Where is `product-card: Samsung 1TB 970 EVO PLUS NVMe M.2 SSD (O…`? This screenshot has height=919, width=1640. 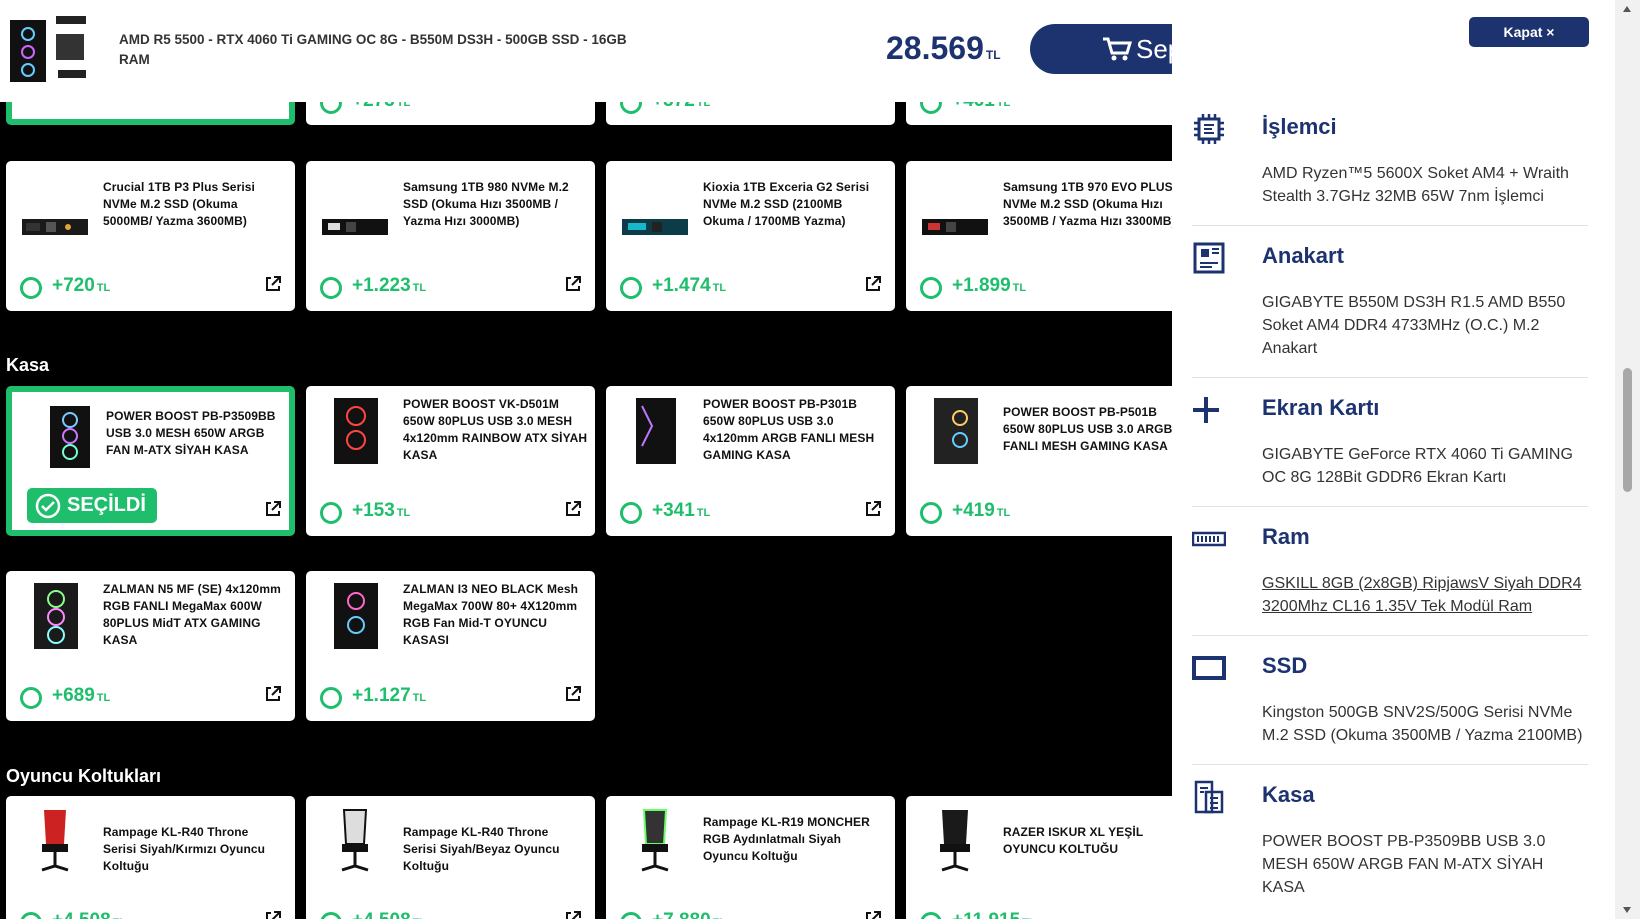 product-card: Samsung 1TB 970 EVO PLUS NVMe M.2 SSD (O… is located at coordinates (1039, 236).